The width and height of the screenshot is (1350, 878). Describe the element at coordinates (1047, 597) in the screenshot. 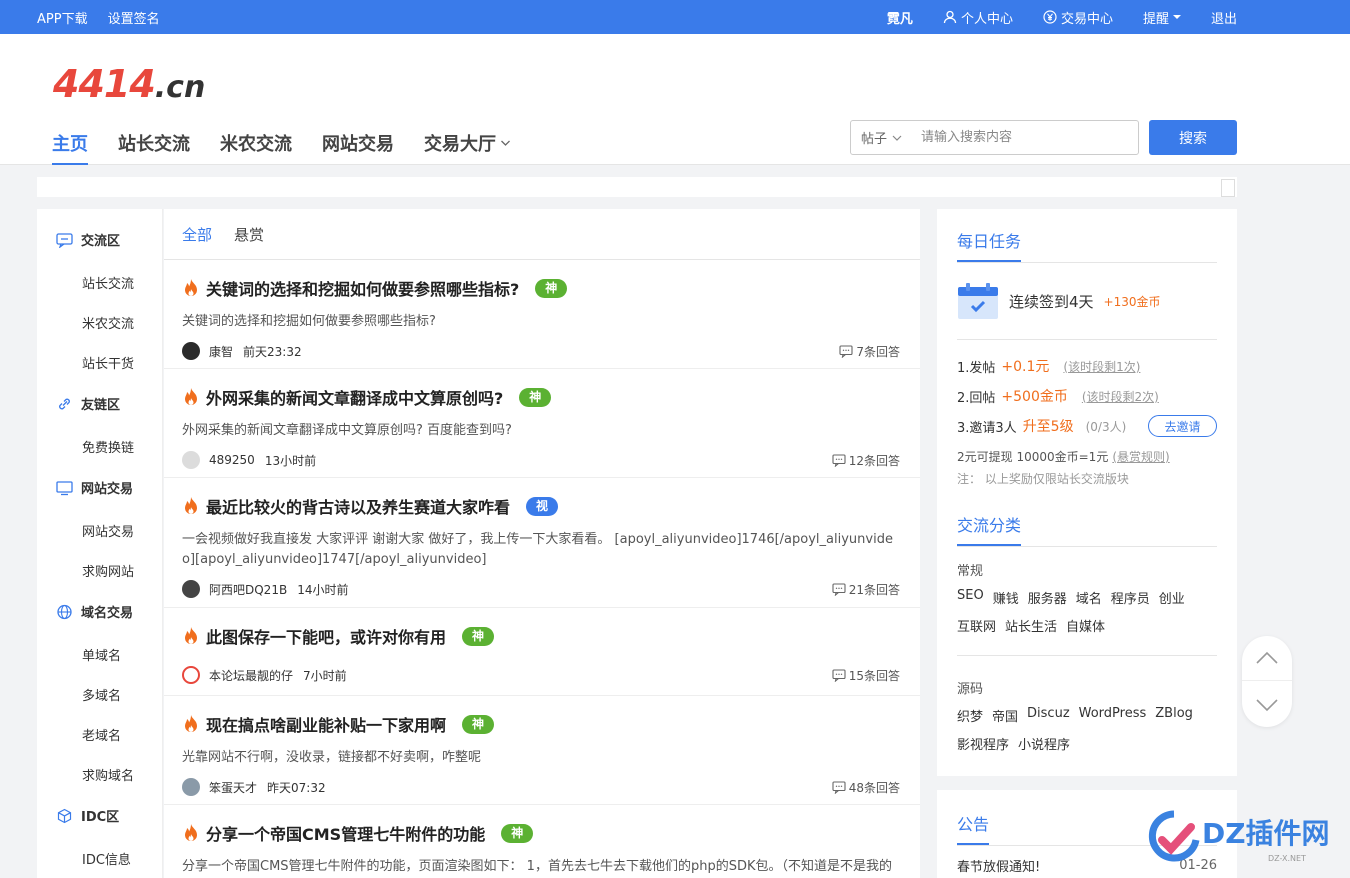

I see `category-tag: 服务器` at that location.